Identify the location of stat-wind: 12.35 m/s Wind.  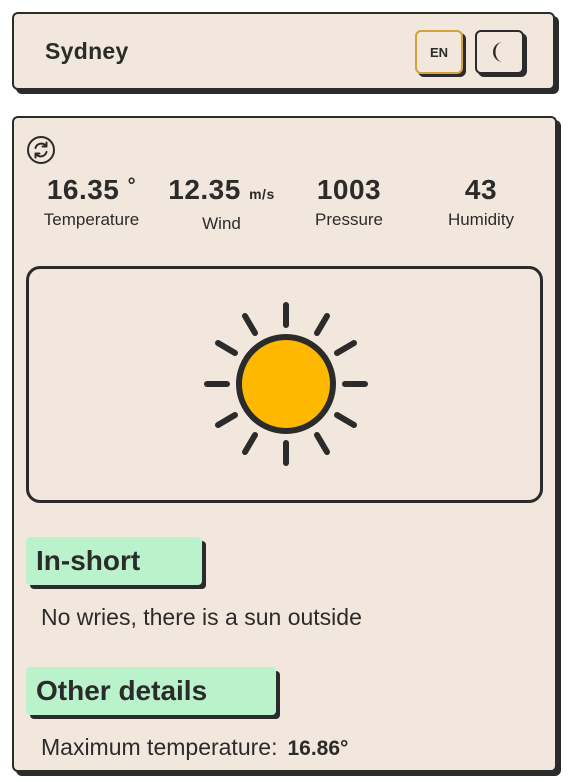
(221, 204).